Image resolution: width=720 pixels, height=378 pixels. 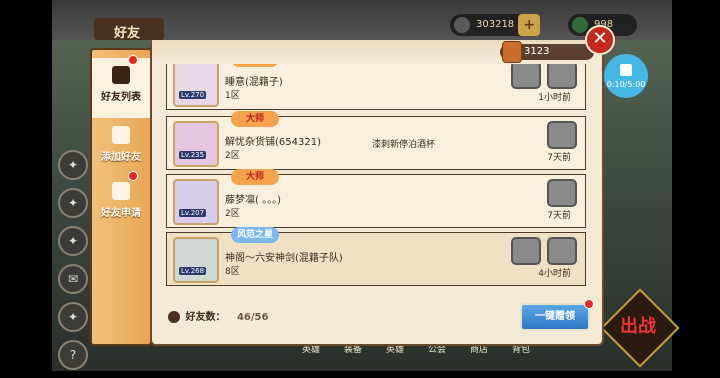 I want to click on close-button: ✕, so click(x=600, y=40).